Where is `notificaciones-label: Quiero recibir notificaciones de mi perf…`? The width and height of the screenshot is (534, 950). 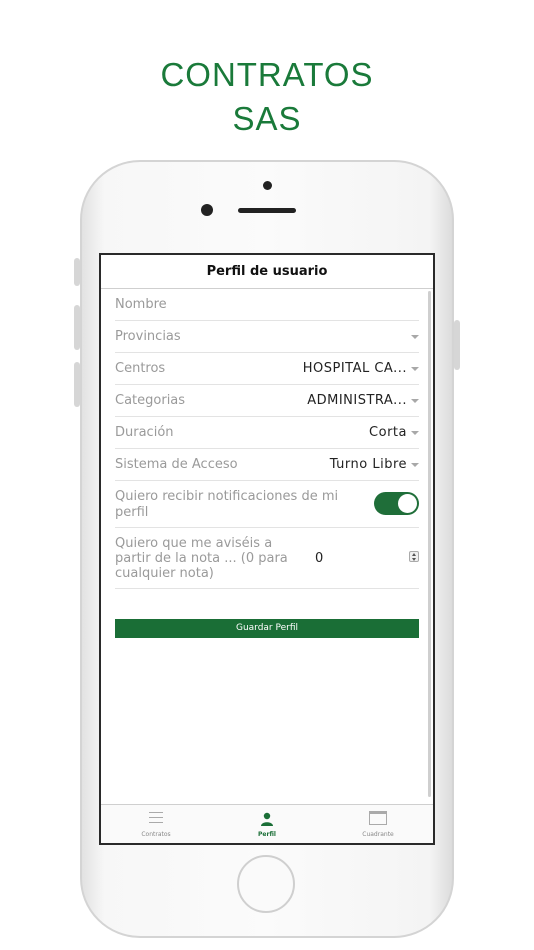
notificaciones-label: Quiero recibir notificaciones de mi perf… is located at coordinates (227, 504).